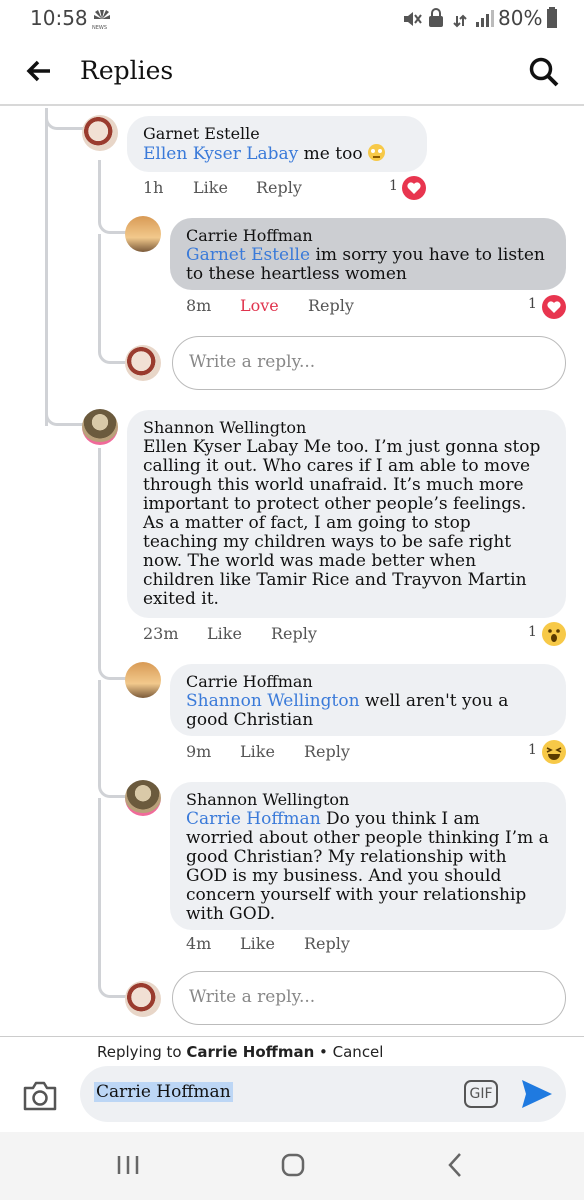 The height and width of the screenshot is (1200, 584). What do you see at coordinates (455, 1167) in the screenshot?
I see `back-icon` at bounding box center [455, 1167].